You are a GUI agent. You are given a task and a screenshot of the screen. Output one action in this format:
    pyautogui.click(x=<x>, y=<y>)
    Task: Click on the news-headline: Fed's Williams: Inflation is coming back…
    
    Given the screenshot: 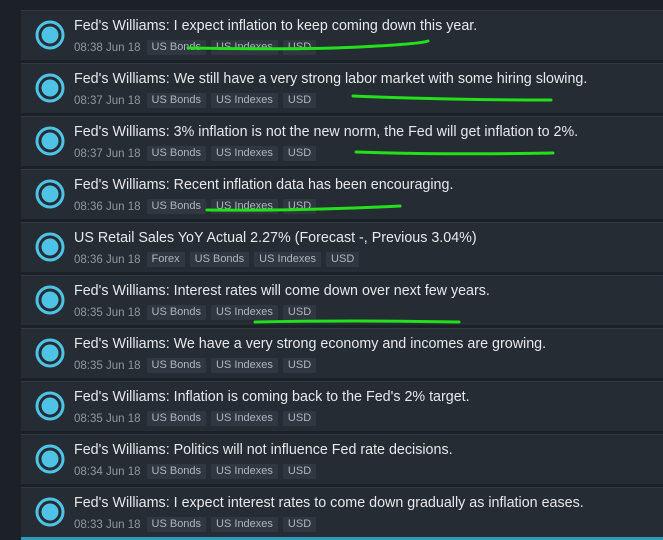 What is the action you would take?
    pyautogui.click(x=272, y=397)
    